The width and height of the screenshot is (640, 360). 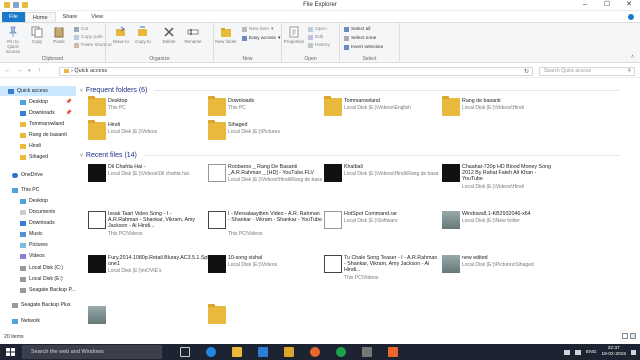 I want to click on frequent-folder-tile: Downloads This PC, so click(x=263, y=109).